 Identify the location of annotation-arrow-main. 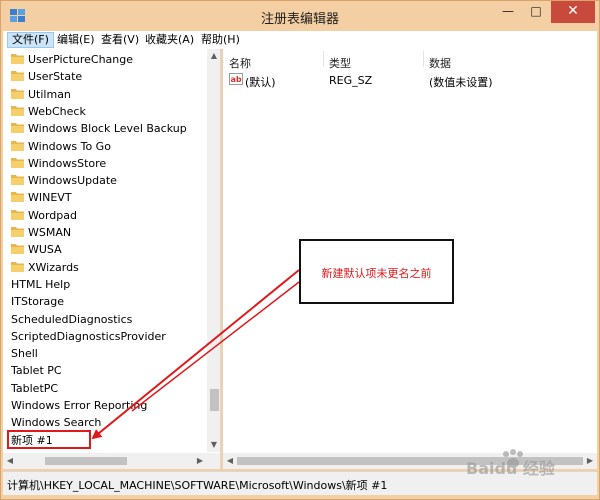
(195, 354).